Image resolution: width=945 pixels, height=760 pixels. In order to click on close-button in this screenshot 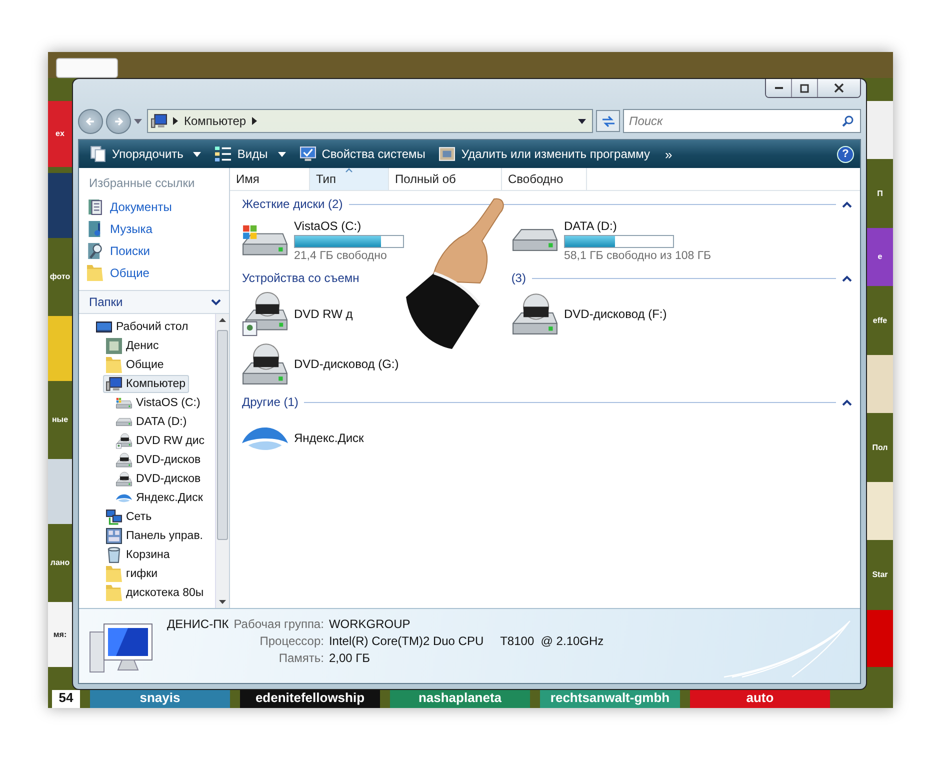, I will do `click(839, 88)`.